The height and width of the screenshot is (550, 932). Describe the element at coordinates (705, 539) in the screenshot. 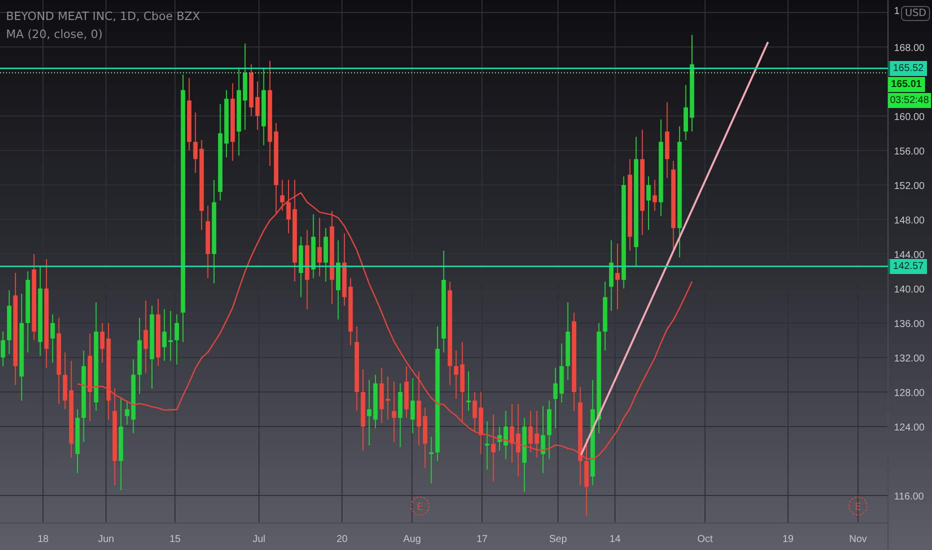

I see `time-axis-label: Oct` at that location.